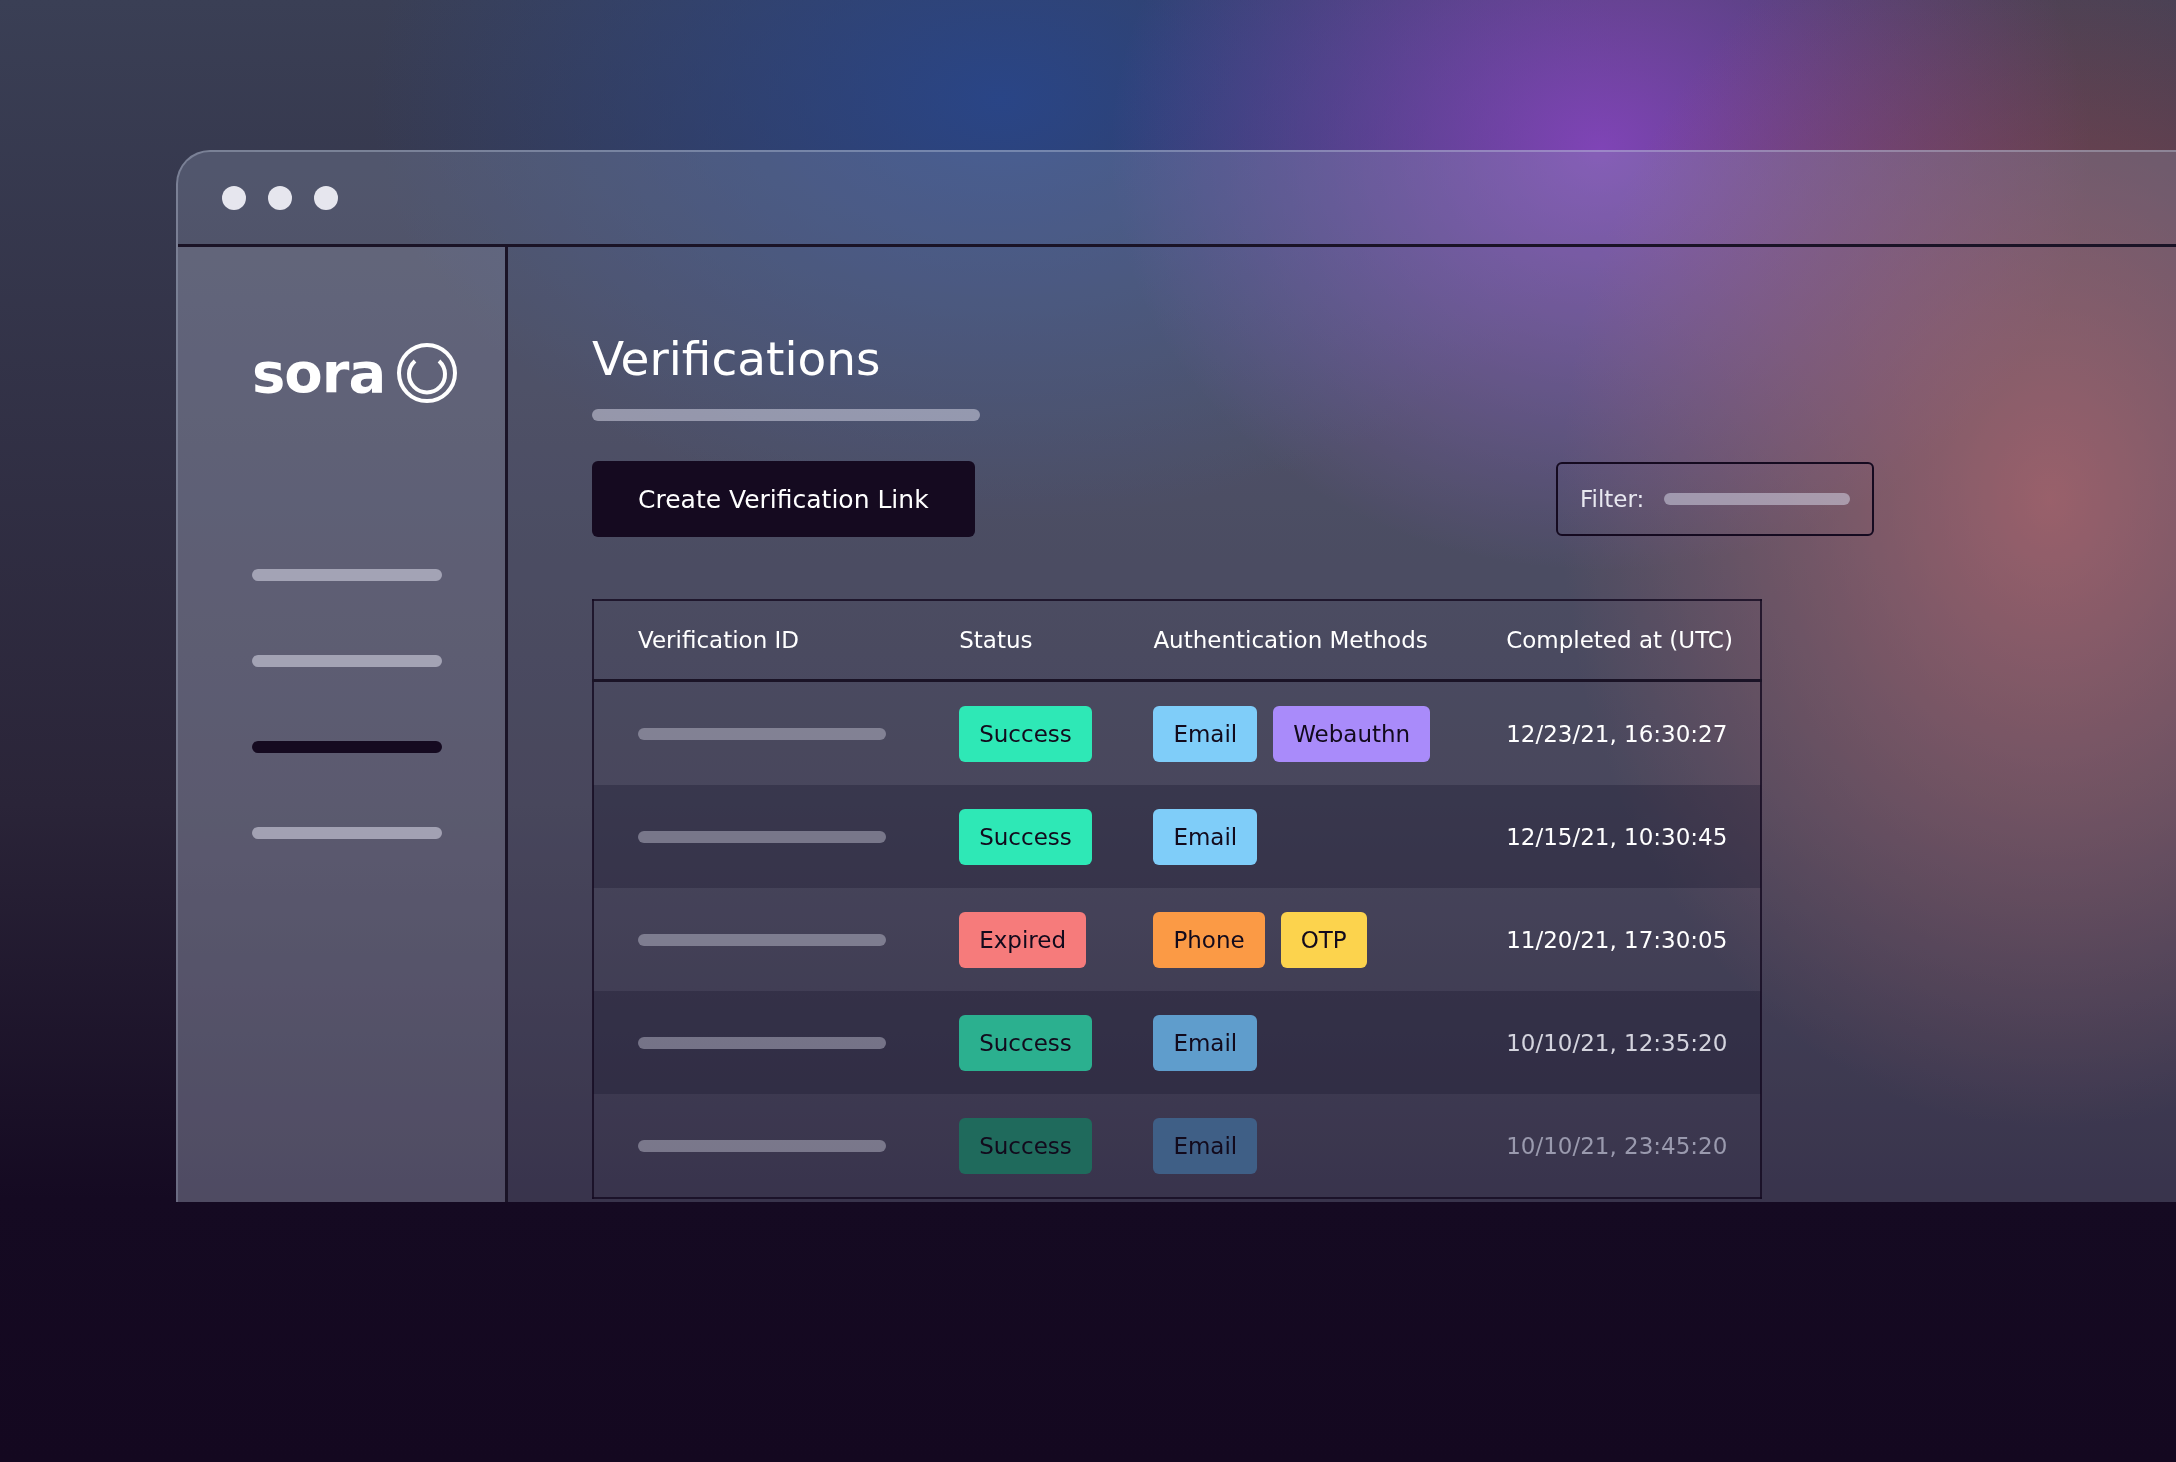 The width and height of the screenshot is (2176, 1462). What do you see at coordinates (1012, 640) in the screenshot?
I see `column-header: Status` at bounding box center [1012, 640].